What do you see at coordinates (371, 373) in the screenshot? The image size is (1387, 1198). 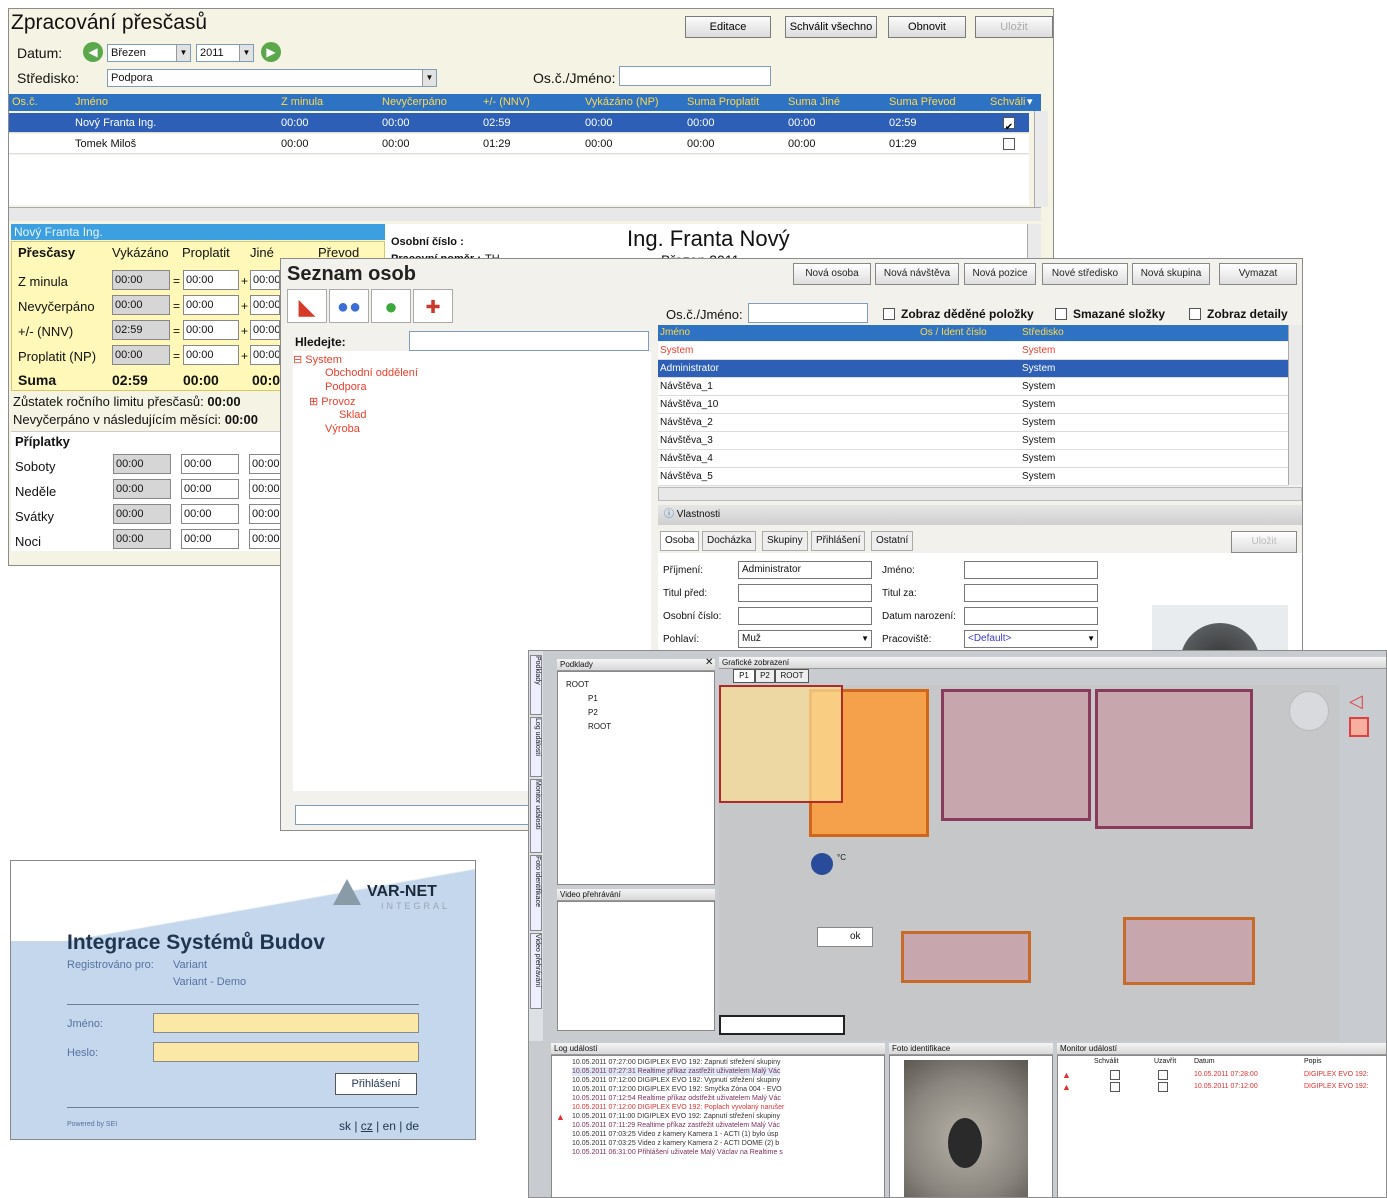 I see `tree-item: Obchodní oddělení` at bounding box center [371, 373].